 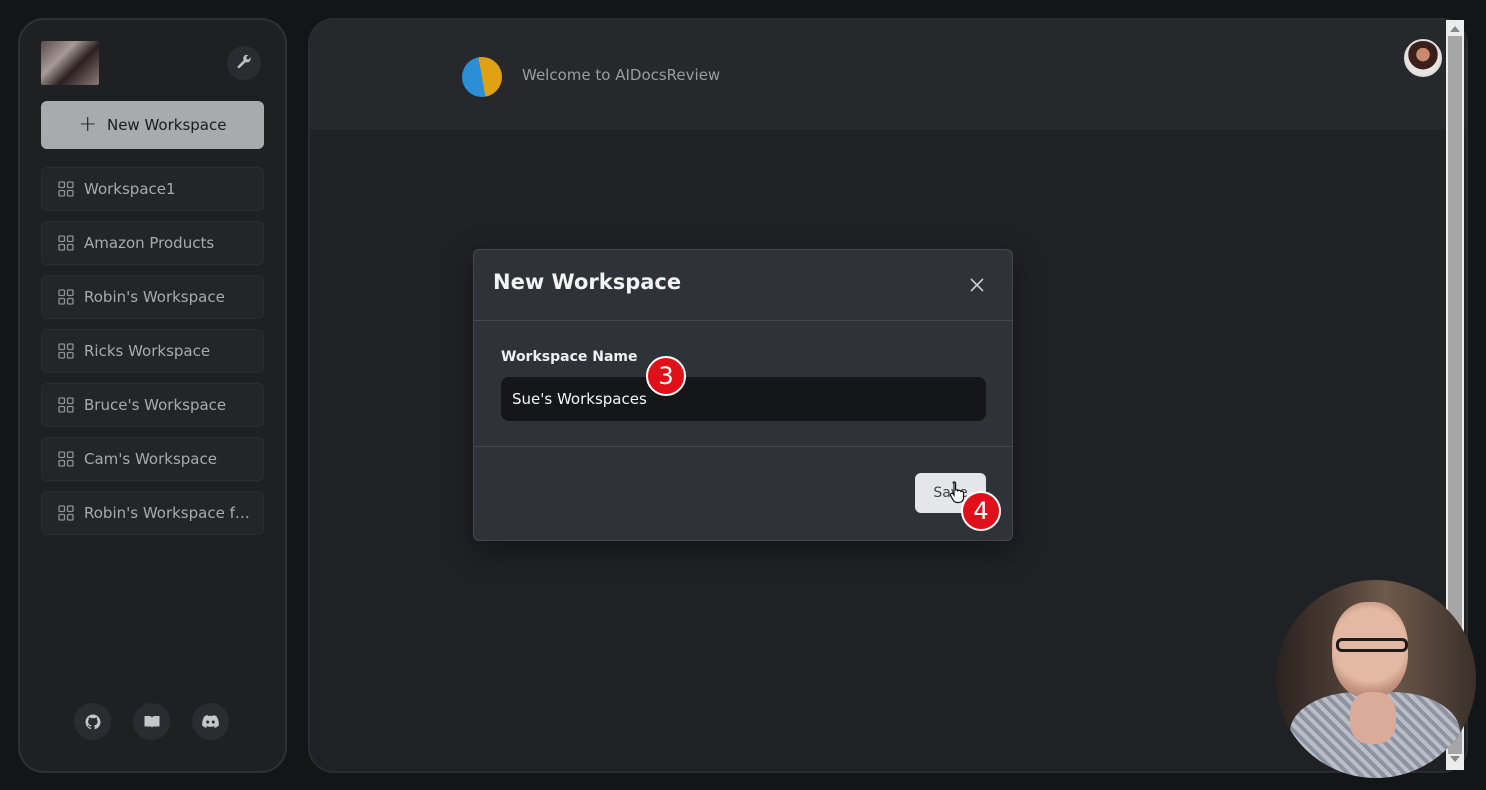 I want to click on new-workspace-modal: New Workspace Workspace Name Save, so click(x=743, y=395).